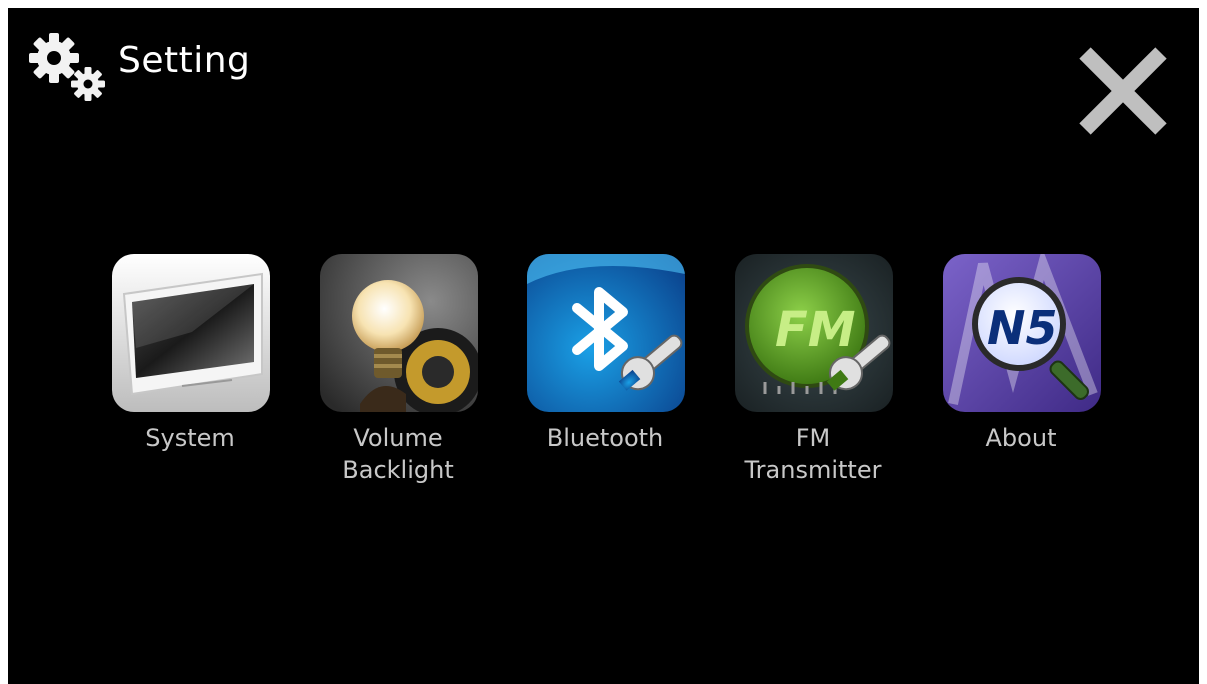  I want to click on fm-transmitter-icon: FM, so click(814, 333).